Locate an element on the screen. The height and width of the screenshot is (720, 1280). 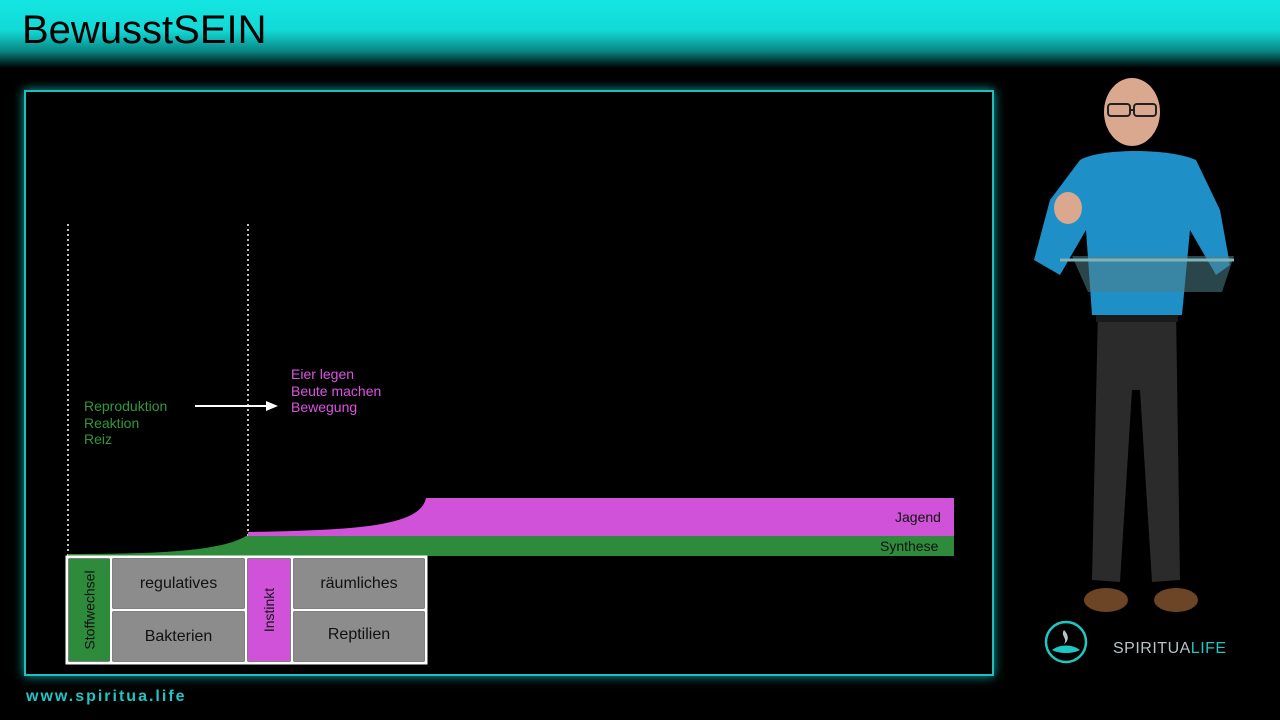
stage2-traits: Eier legen Beute machen Bewegung is located at coordinates (336, 391).